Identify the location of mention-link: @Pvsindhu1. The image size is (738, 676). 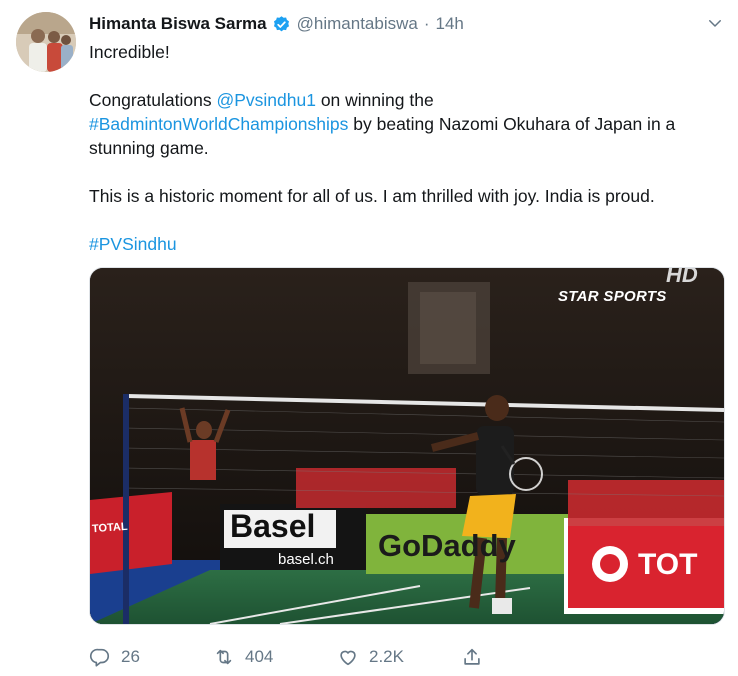
(266, 100).